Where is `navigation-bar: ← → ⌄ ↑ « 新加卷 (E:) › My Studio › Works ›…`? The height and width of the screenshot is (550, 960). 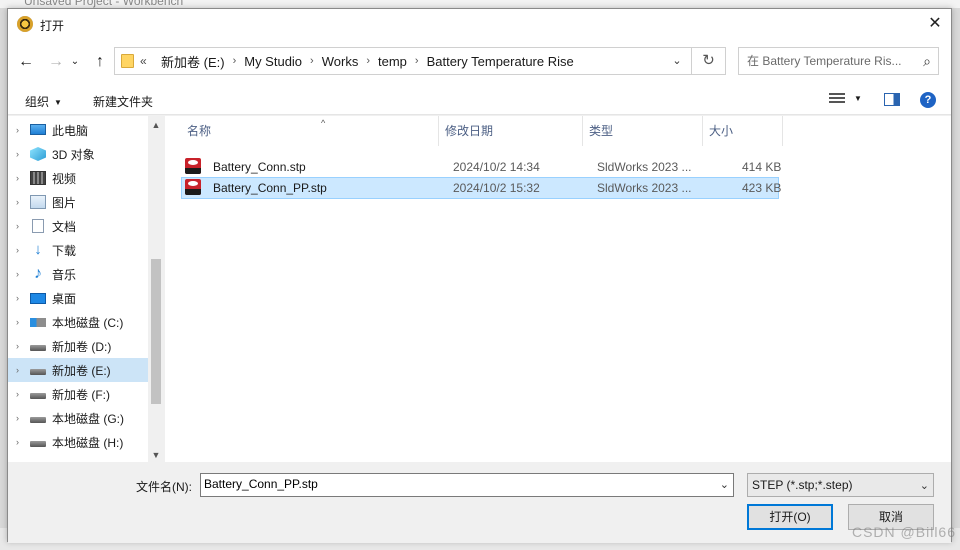
navigation-bar: ← → ⌄ ↑ « 新加卷 (E:) › My Studio › Works ›… is located at coordinates (479, 62).